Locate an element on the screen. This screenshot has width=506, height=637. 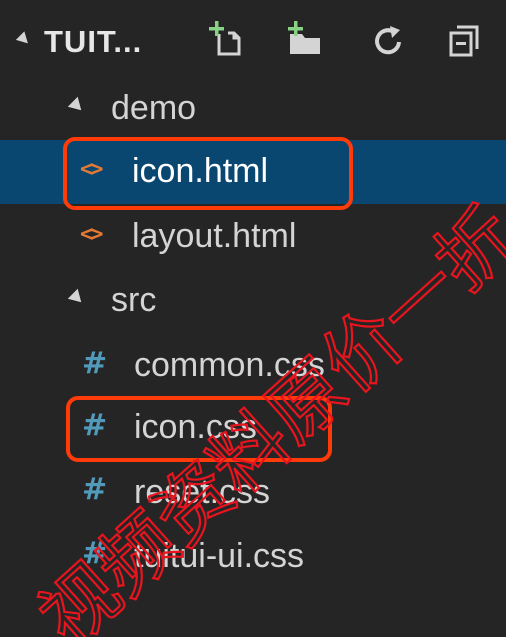
folder-demo: demo is located at coordinates (253, 108).